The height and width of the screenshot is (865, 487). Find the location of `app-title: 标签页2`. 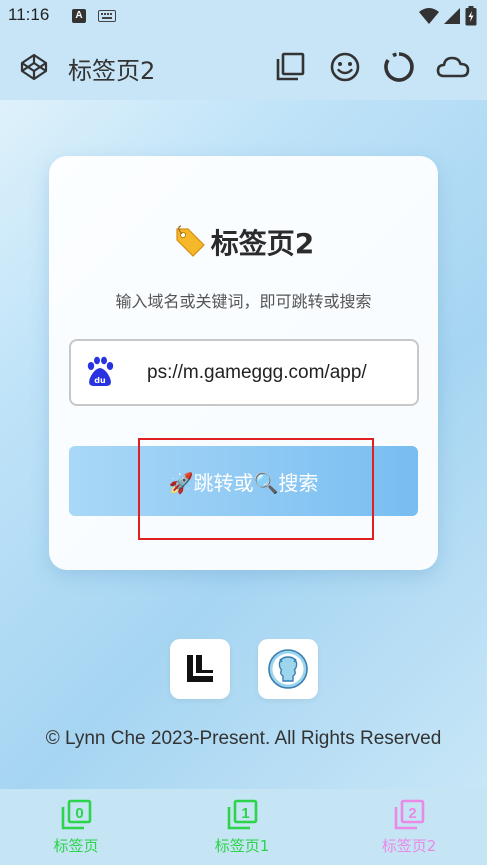

app-title: 标签页2 is located at coordinates (112, 71).